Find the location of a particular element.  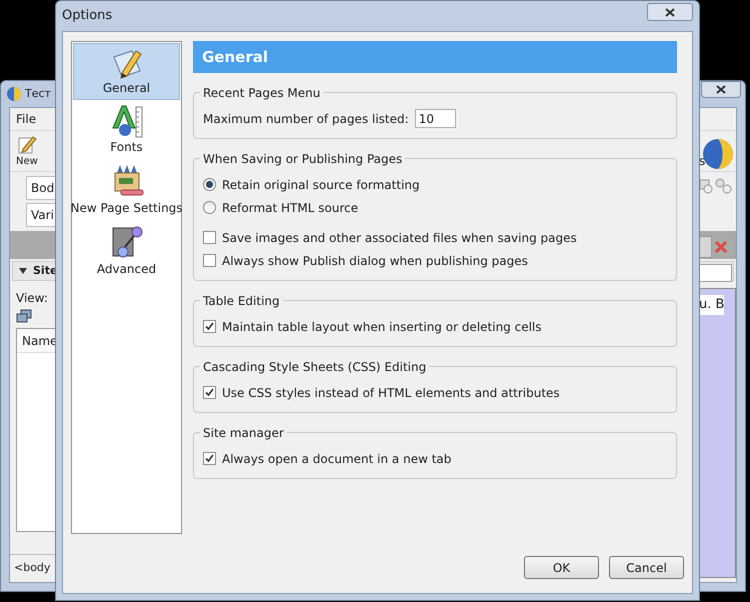

option-label: Reformat HTML source is located at coordinates (290, 208).